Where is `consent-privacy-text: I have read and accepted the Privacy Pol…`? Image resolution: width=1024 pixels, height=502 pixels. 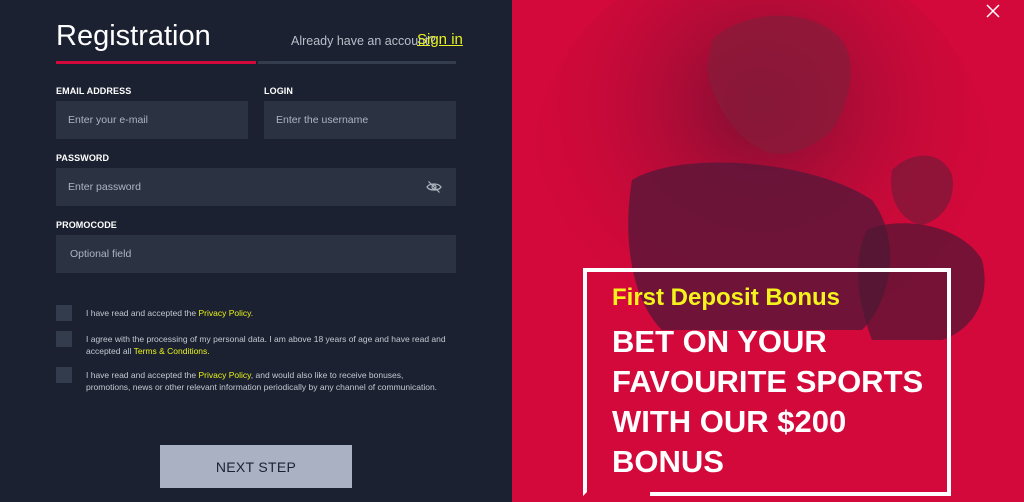
consent-privacy-text: I have read and accepted the Privacy Pol… is located at coordinates (266, 313).